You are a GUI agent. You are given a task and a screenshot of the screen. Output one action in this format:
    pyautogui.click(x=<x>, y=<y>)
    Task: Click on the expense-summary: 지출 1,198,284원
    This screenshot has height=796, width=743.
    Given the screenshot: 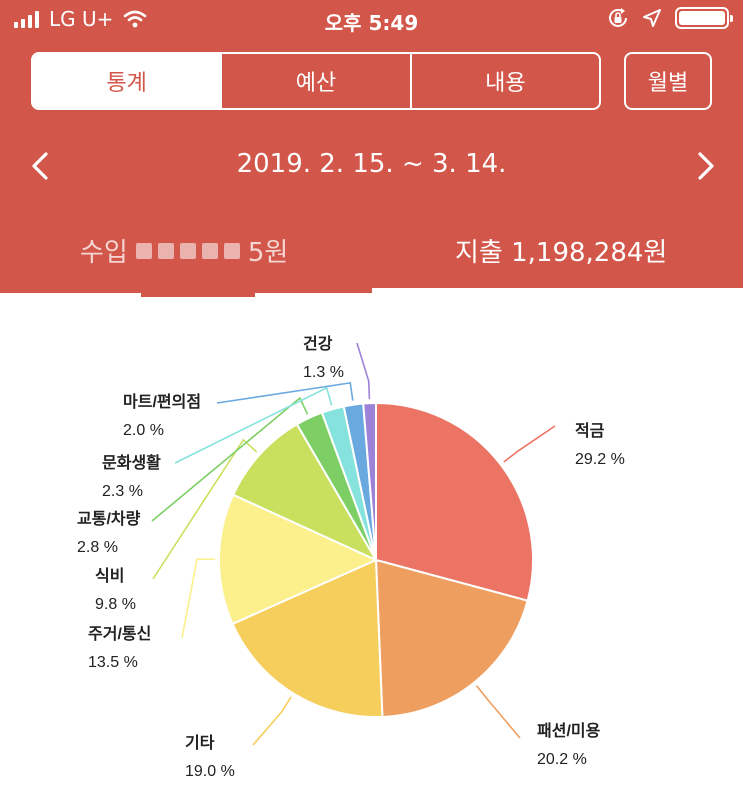 What is the action you would take?
    pyautogui.click(x=561, y=250)
    